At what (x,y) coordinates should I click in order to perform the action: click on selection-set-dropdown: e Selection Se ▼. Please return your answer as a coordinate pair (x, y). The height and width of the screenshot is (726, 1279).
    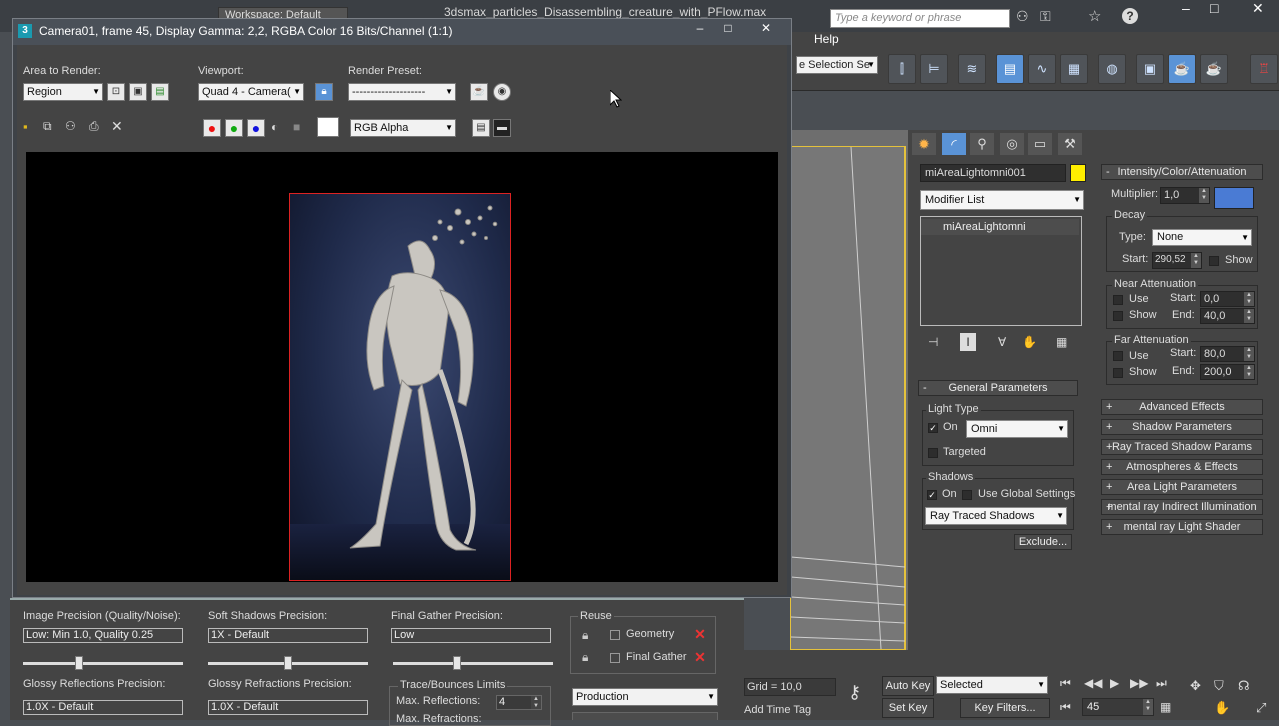
    Looking at the image, I should click on (837, 65).